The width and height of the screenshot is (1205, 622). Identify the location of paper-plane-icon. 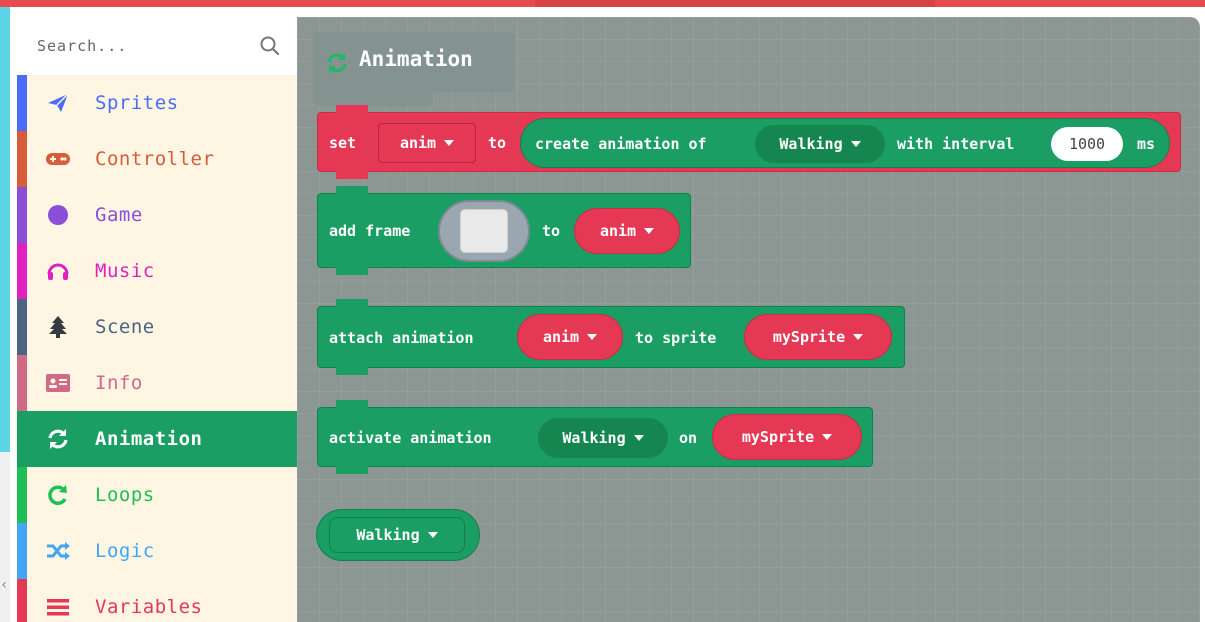
(58, 103).